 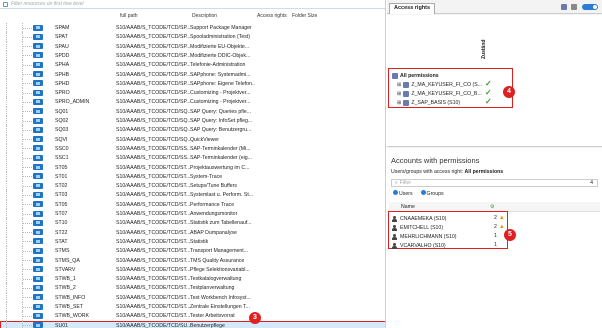 I want to click on account-name: VCARVALHO (S10), so click(x=423, y=245).